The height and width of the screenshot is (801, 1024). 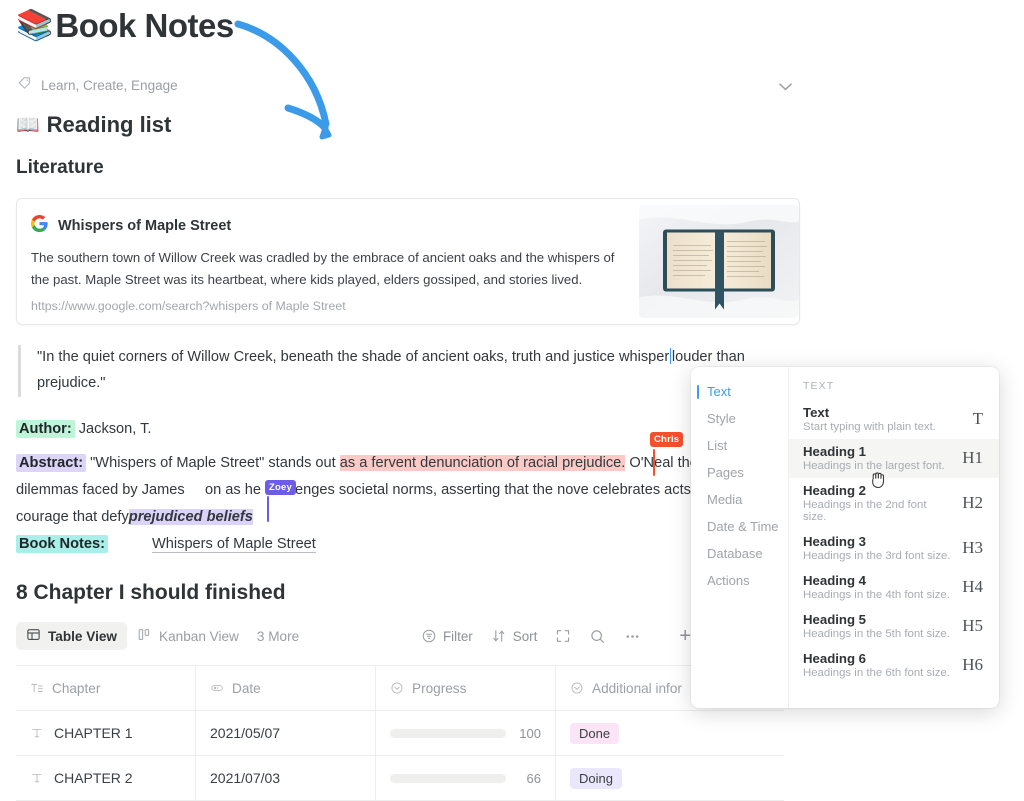 What do you see at coordinates (466, 688) in the screenshot?
I see `column-header-progress: Progress` at bounding box center [466, 688].